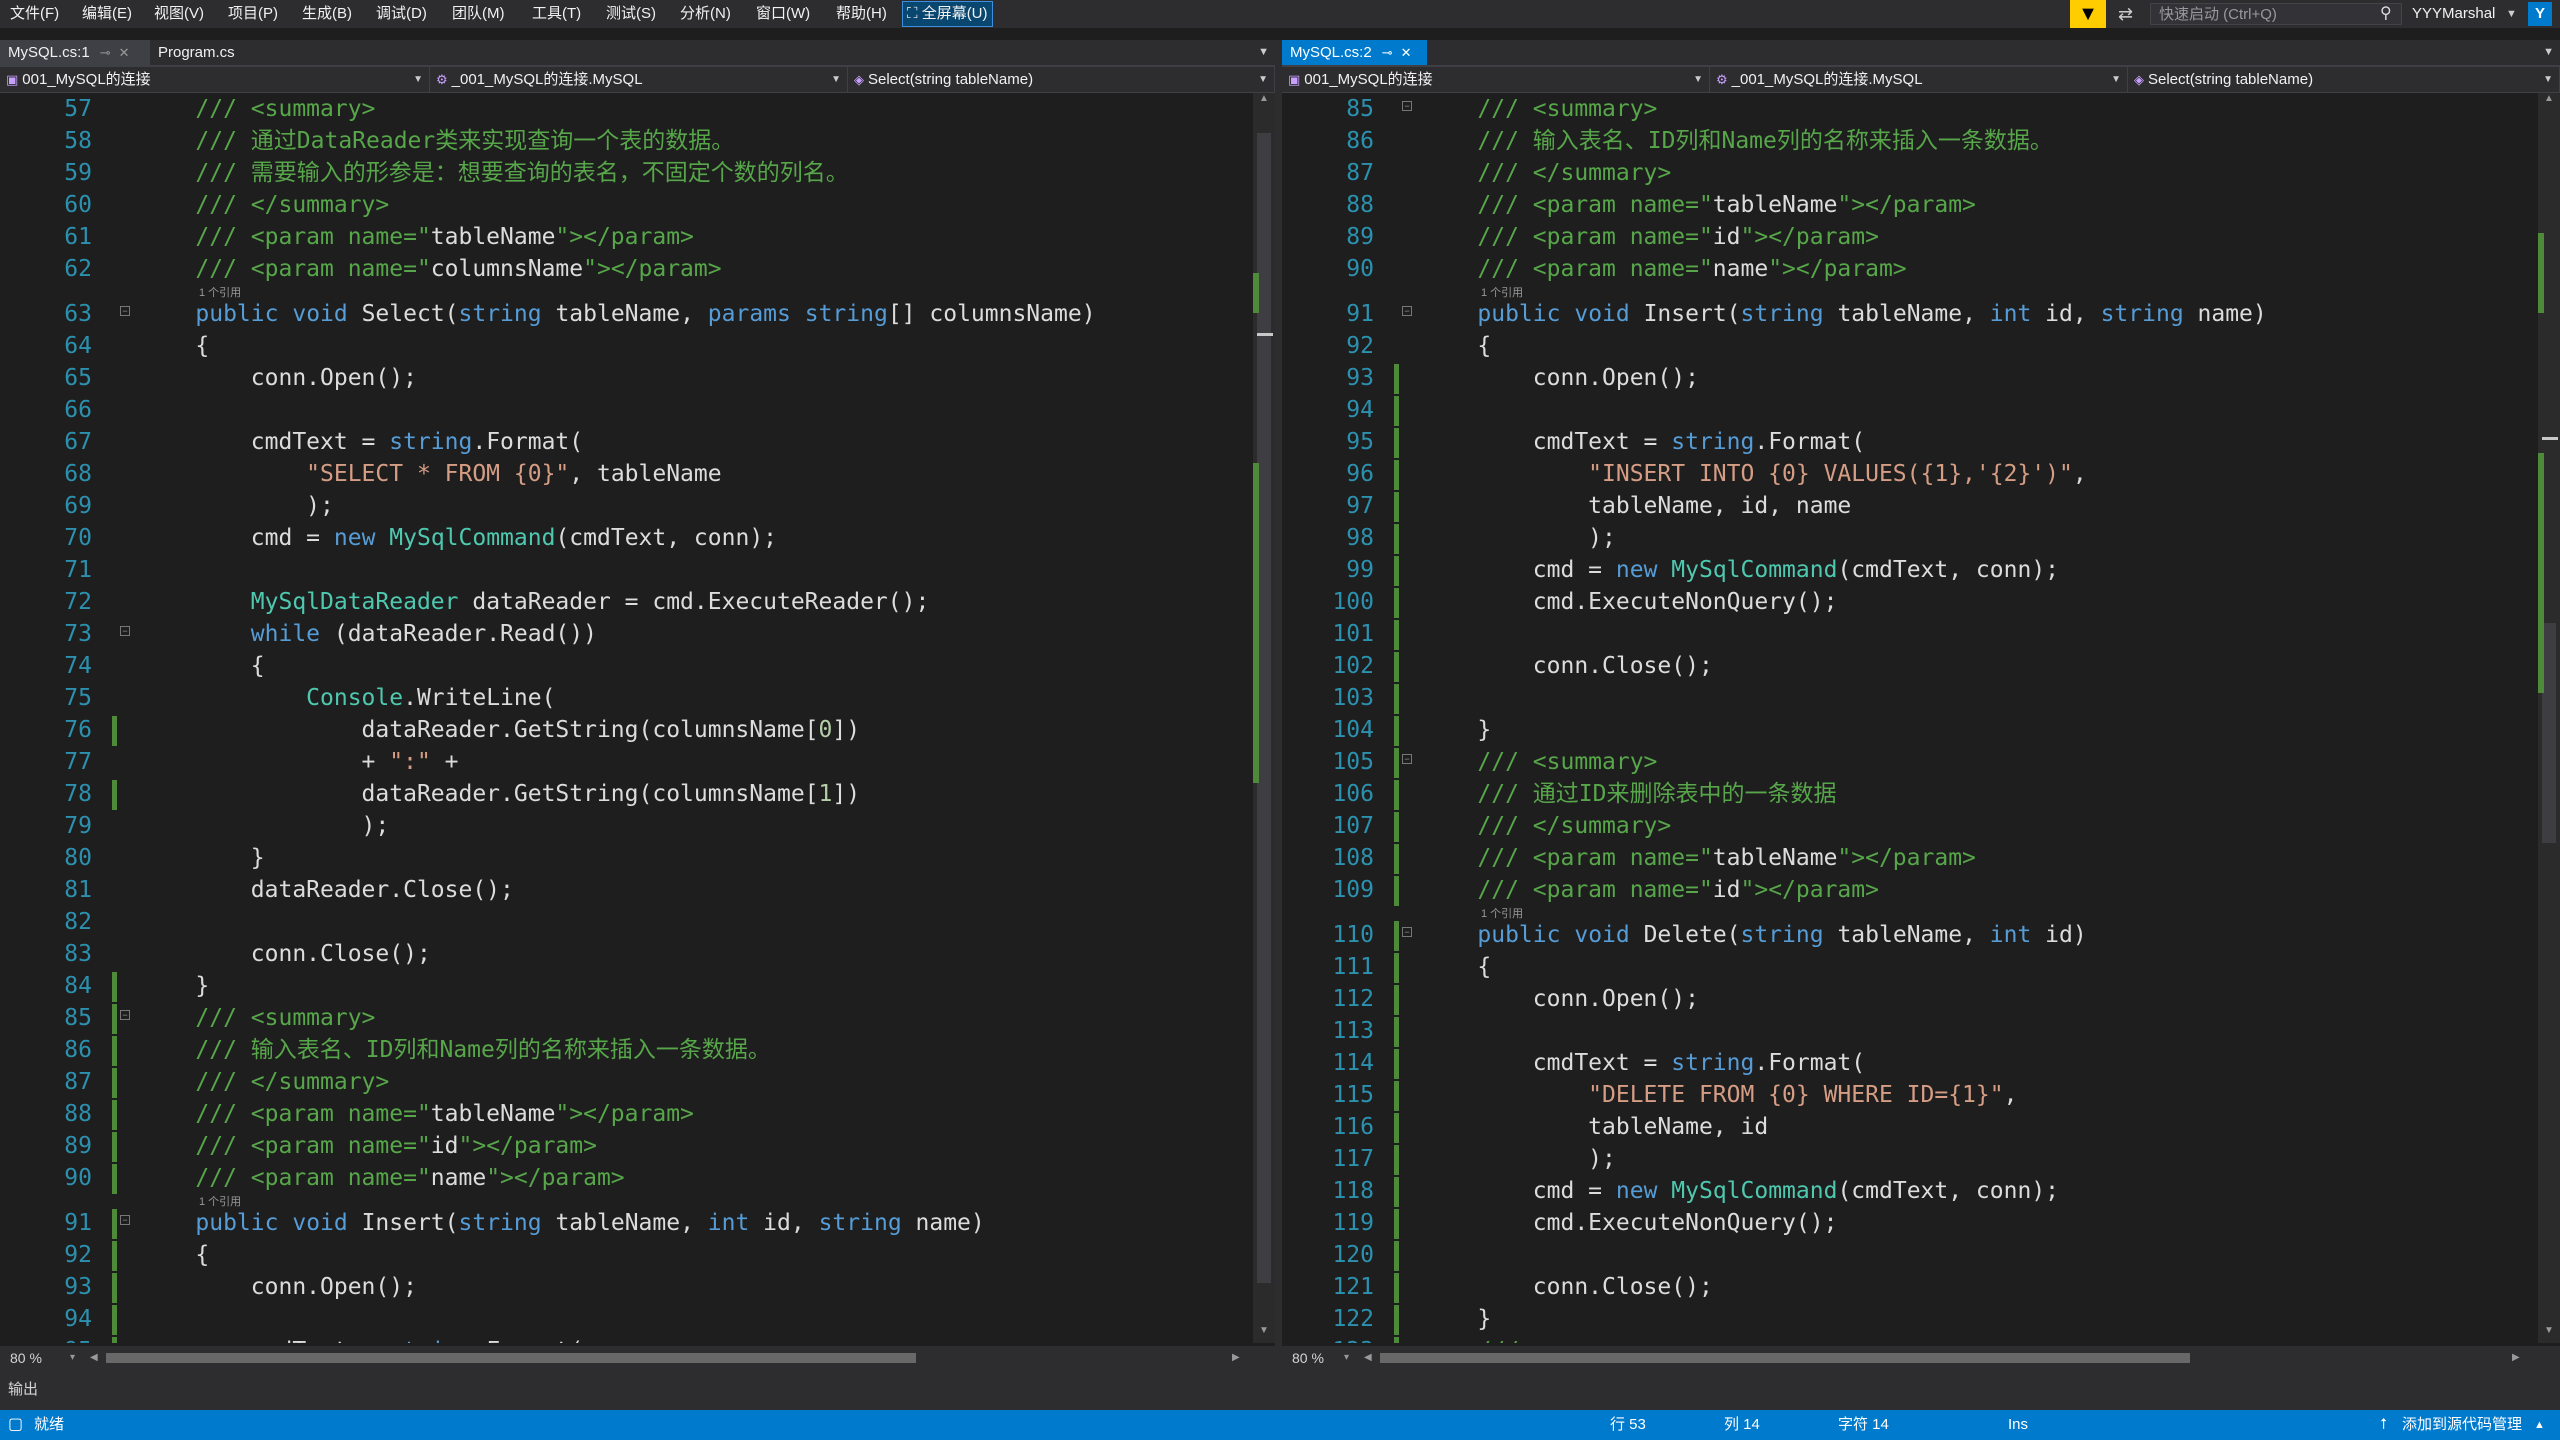  Describe the element at coordinates (478, 14) in the screenshot. I see `menu-team: 团队(M)` at that location.